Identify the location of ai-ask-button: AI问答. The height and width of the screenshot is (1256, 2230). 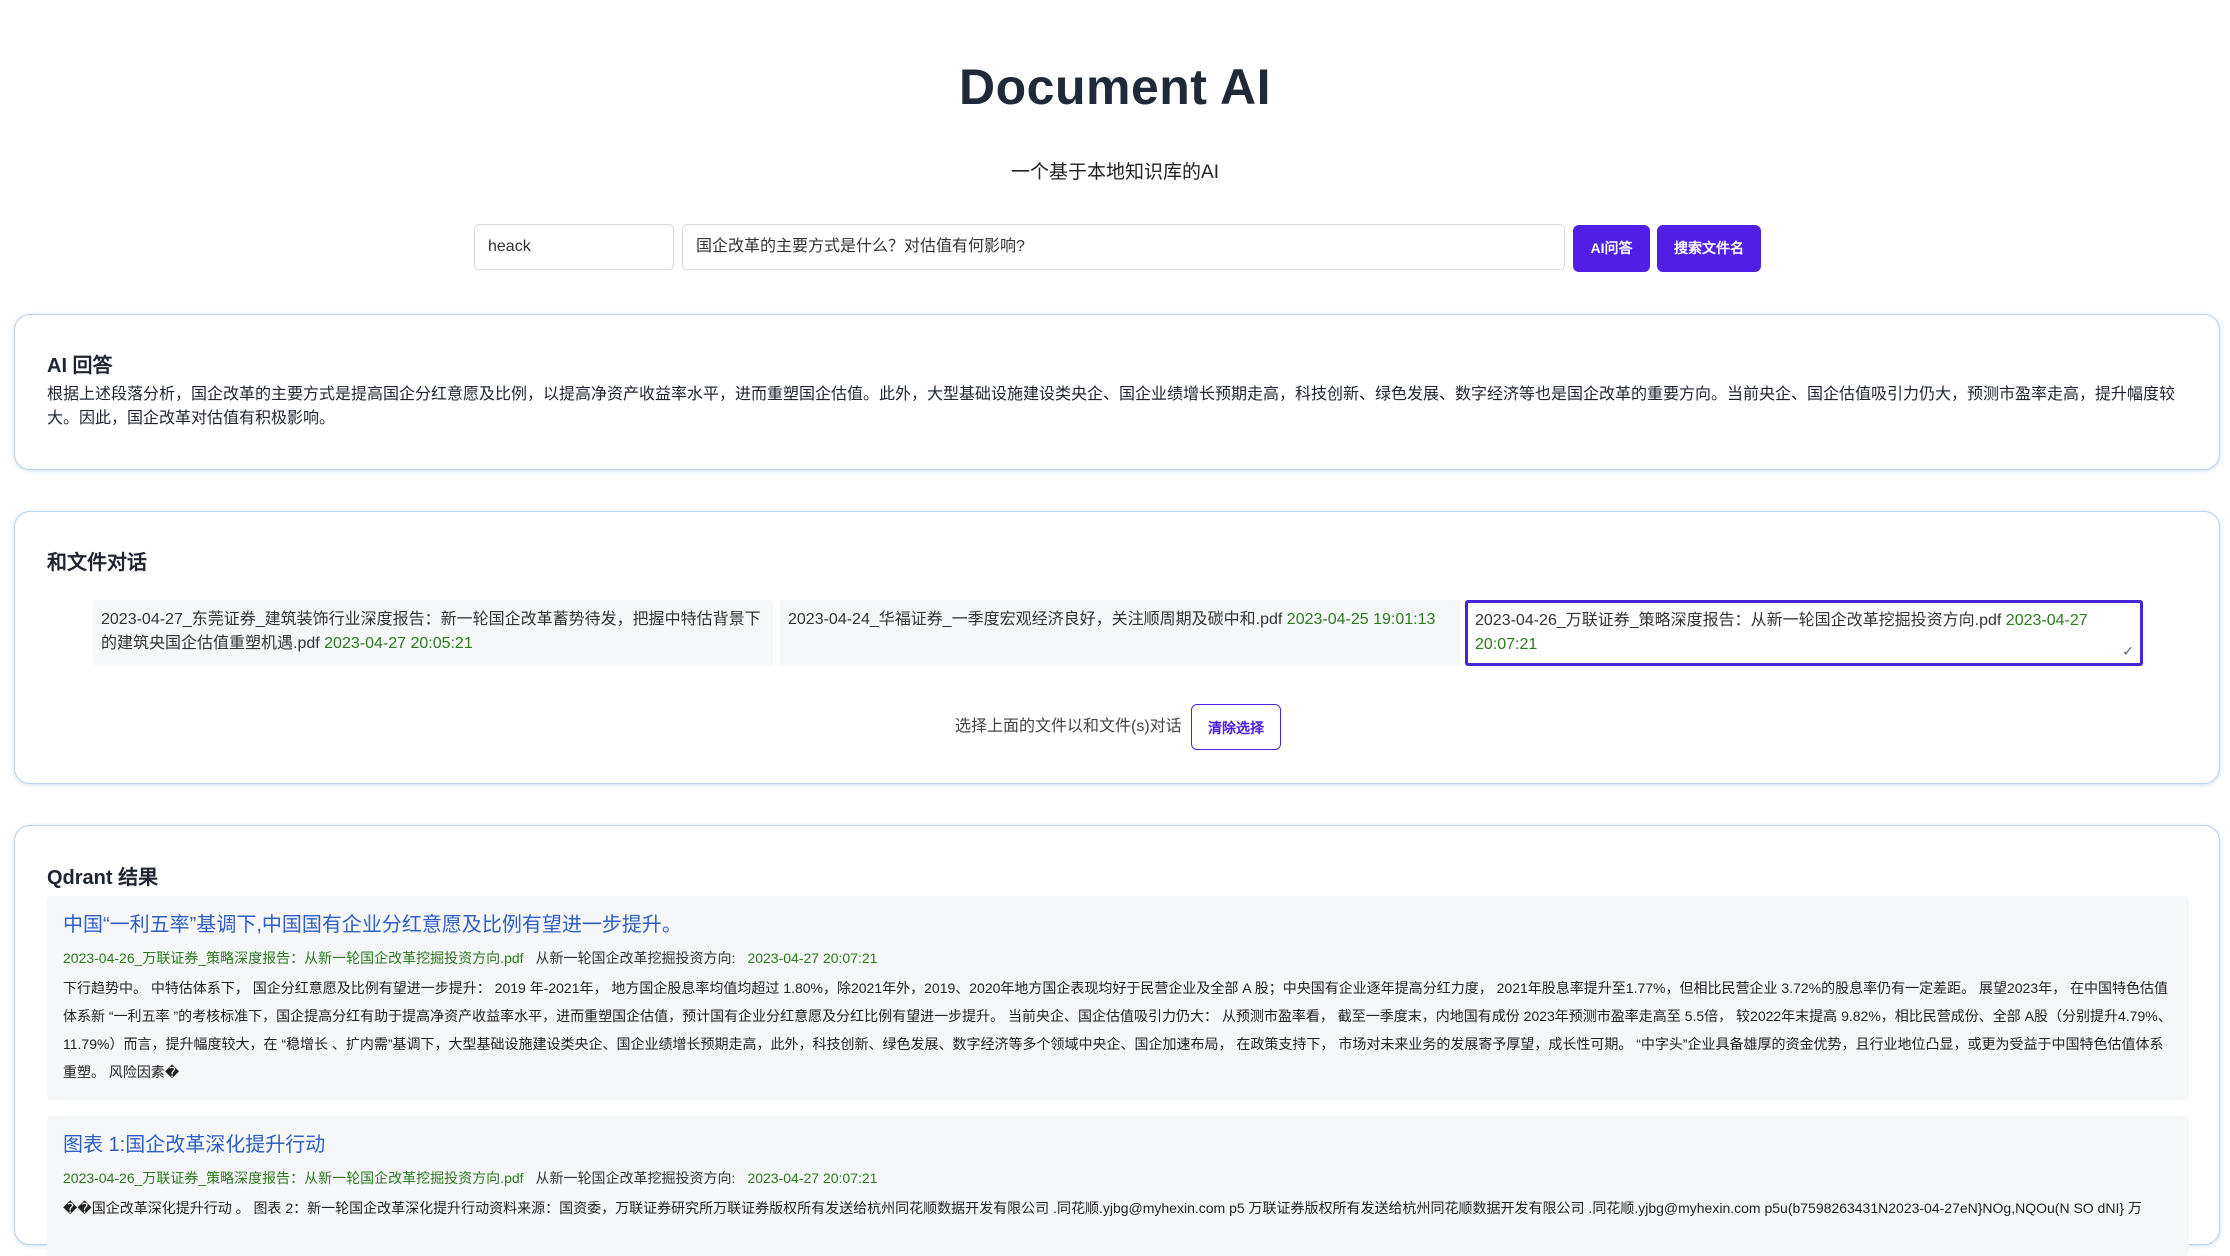
(1611, 248).